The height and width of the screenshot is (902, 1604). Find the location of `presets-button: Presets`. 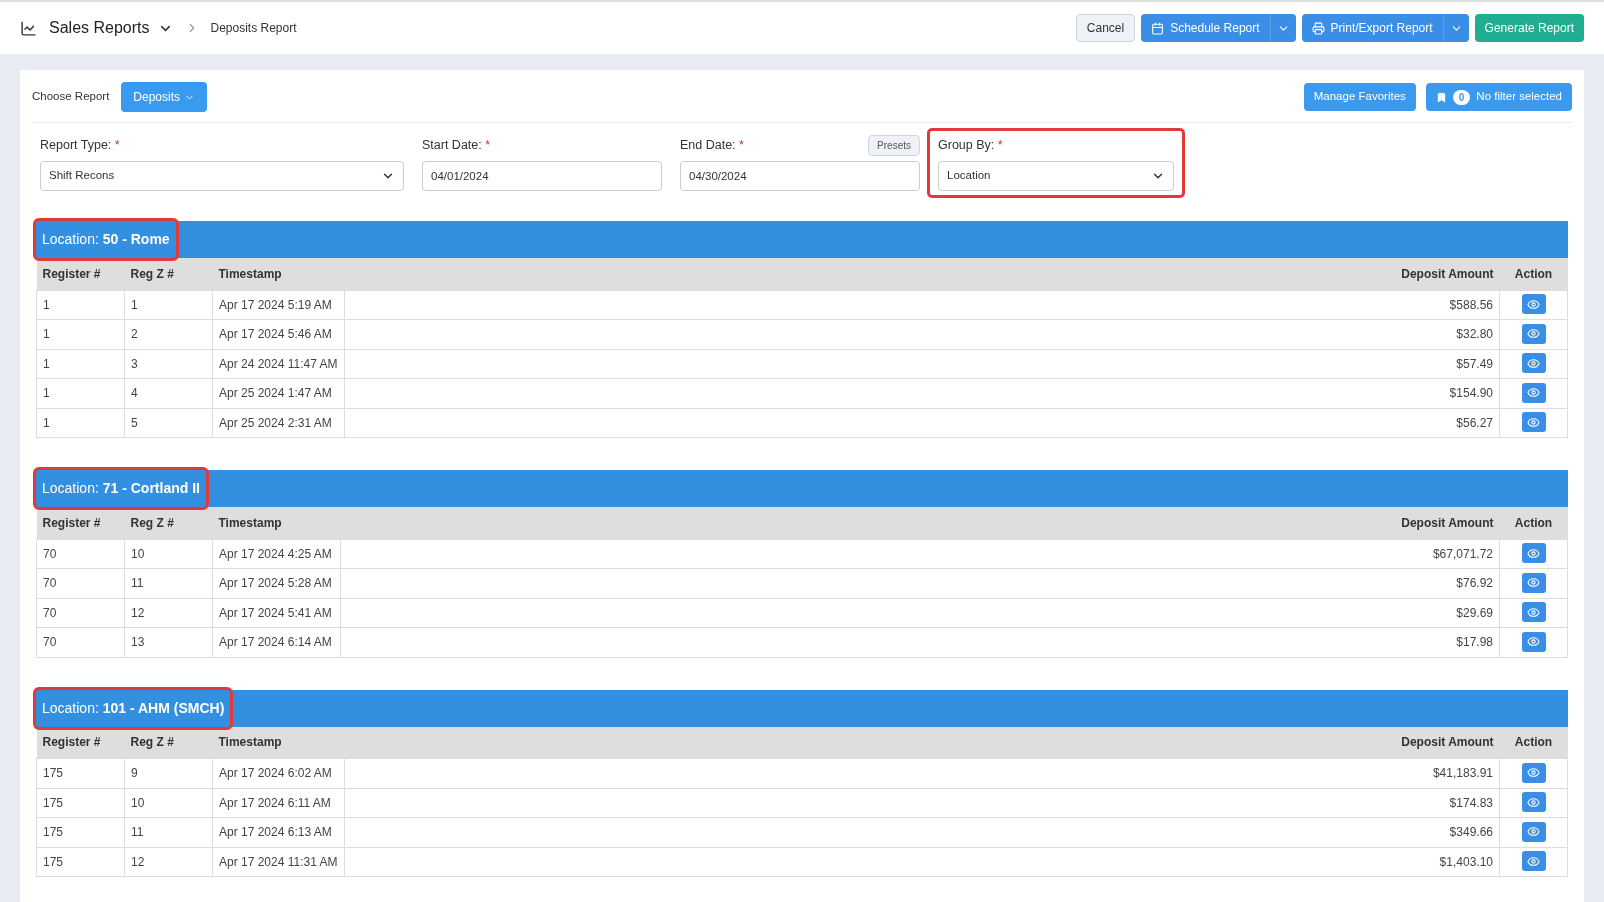

presets-button: Presets is located at coordinates (894, 145).